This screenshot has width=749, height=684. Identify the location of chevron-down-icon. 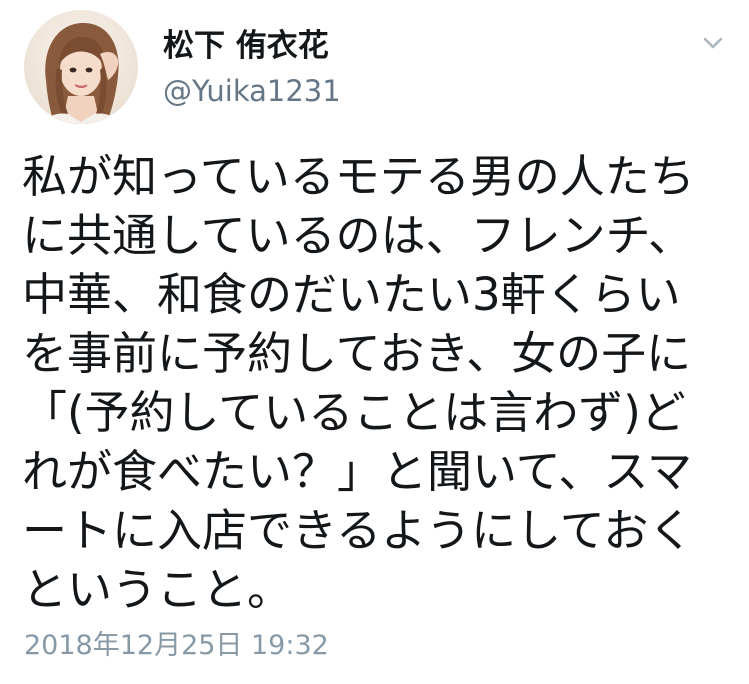
(713, 43).